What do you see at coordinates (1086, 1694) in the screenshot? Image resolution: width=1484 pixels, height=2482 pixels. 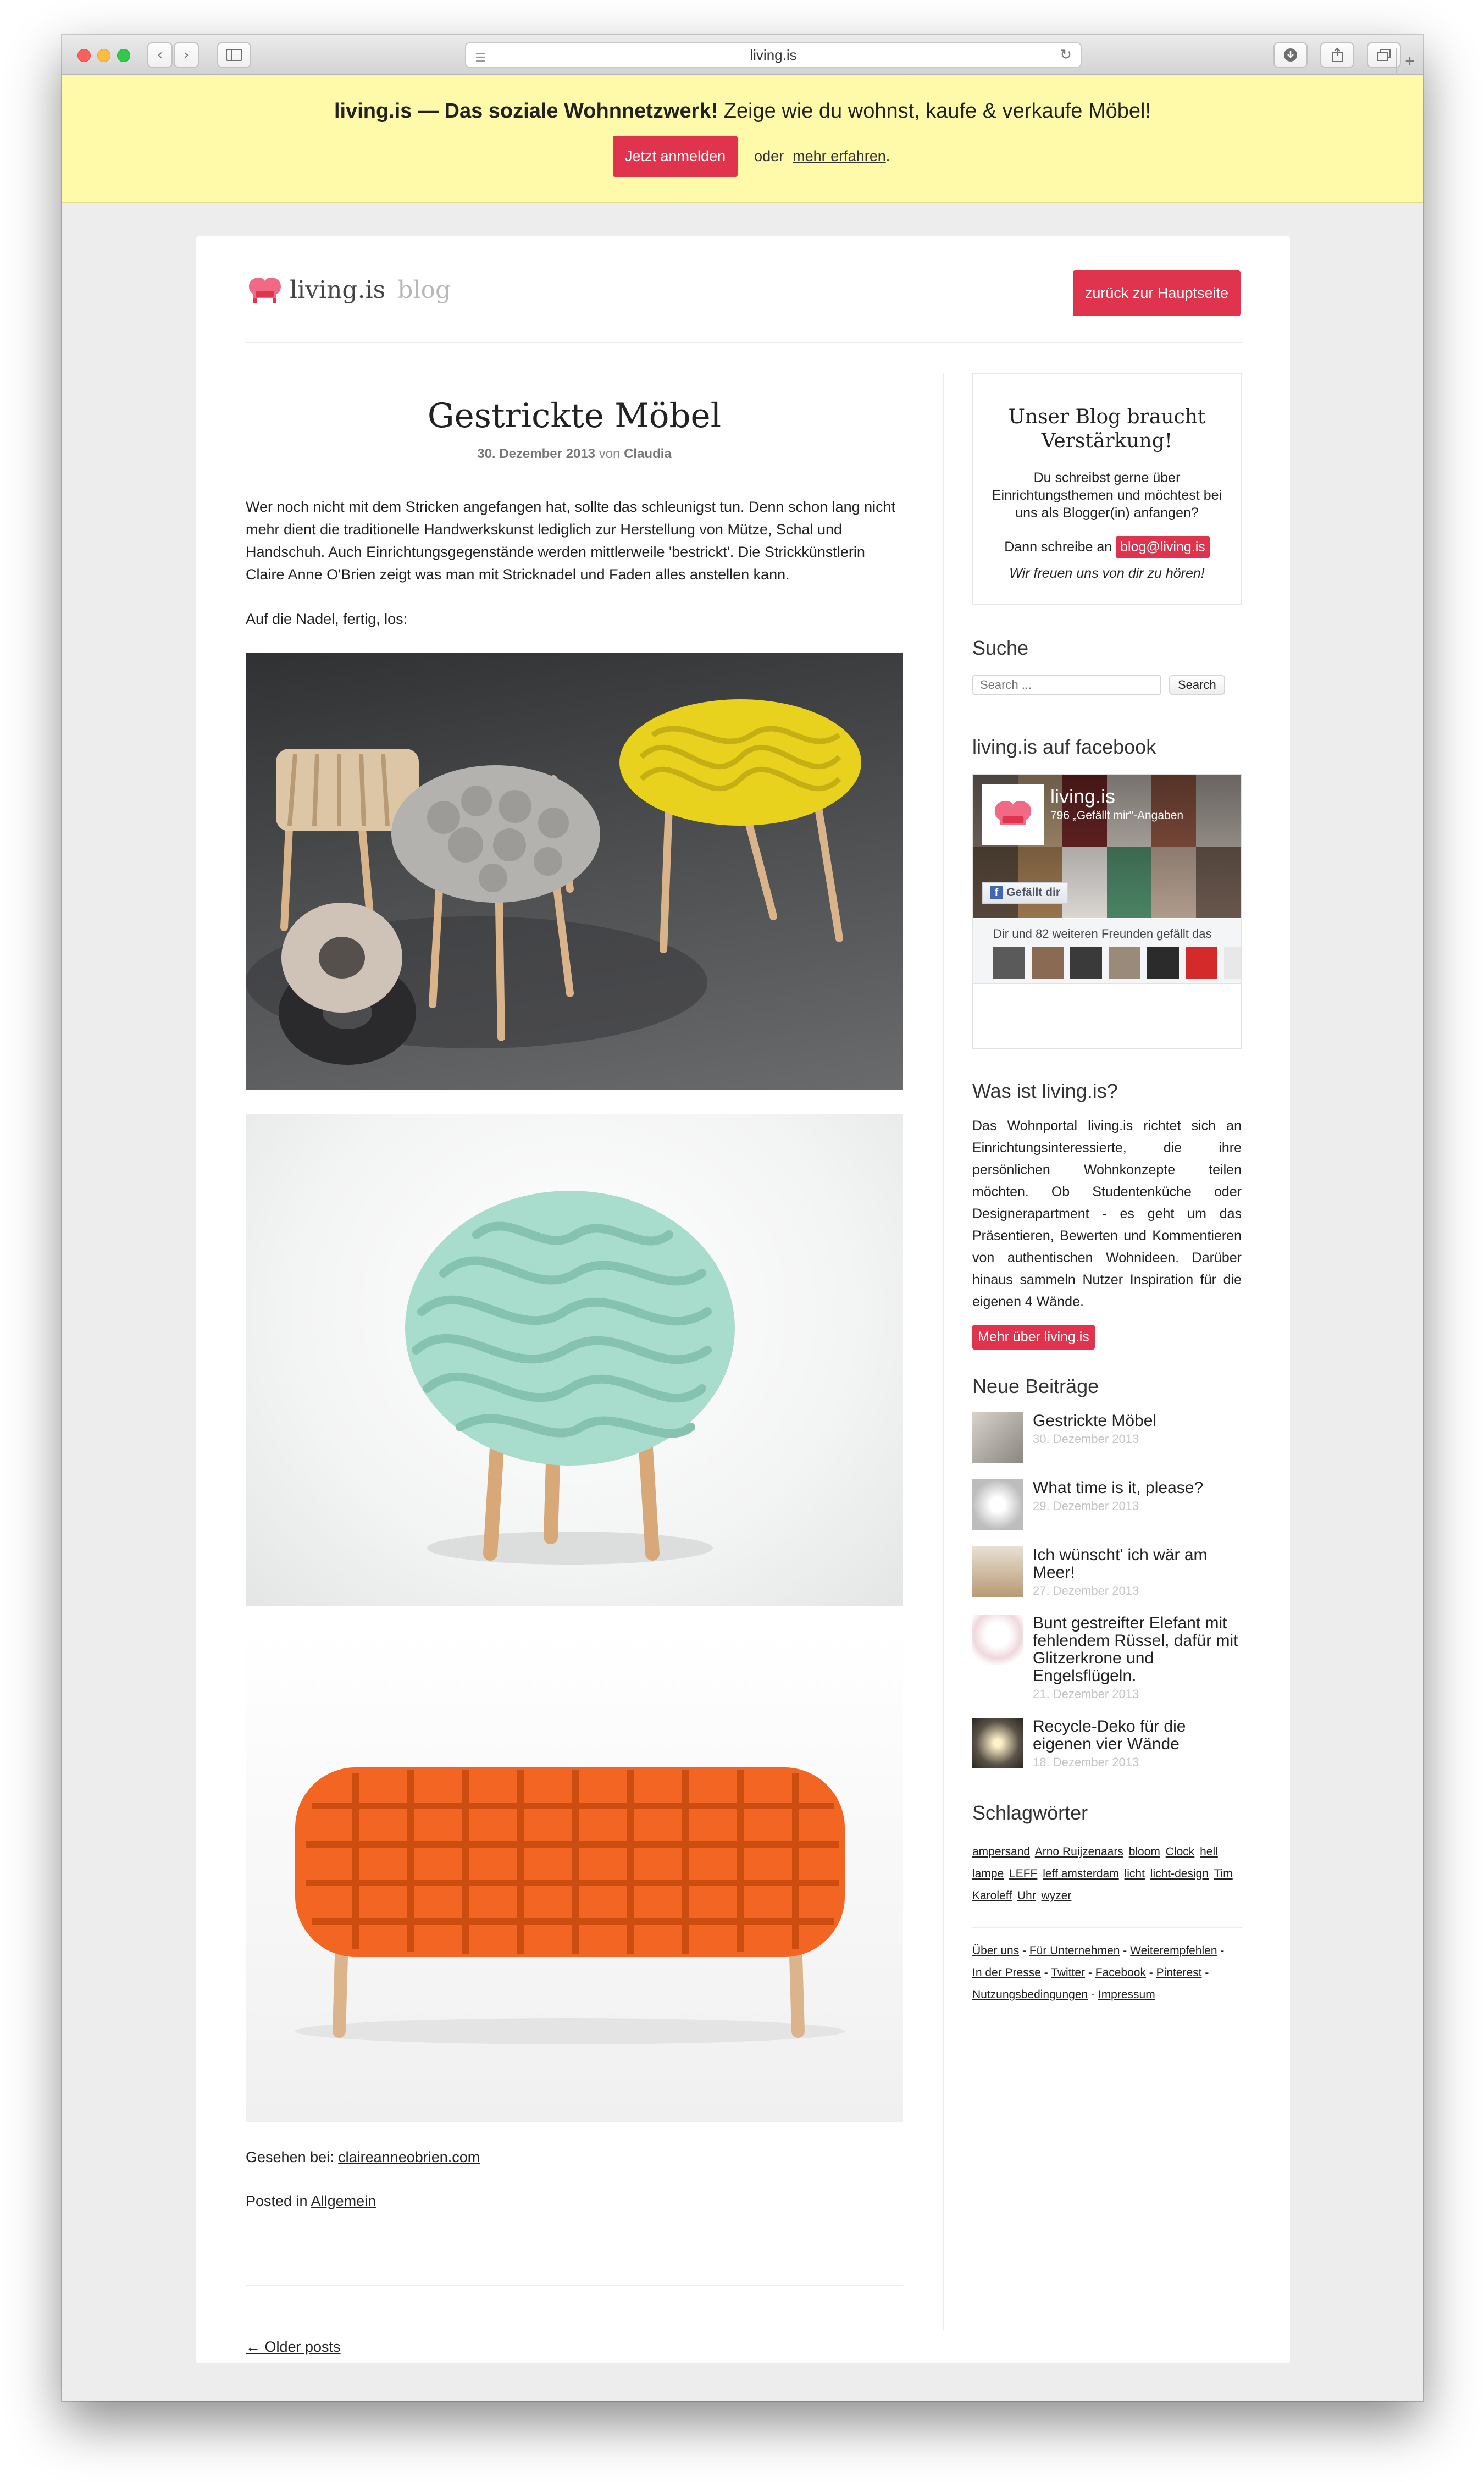 I see `recent-post-date: 21. Dezember 2013` at bounding box center [1086, 1694].